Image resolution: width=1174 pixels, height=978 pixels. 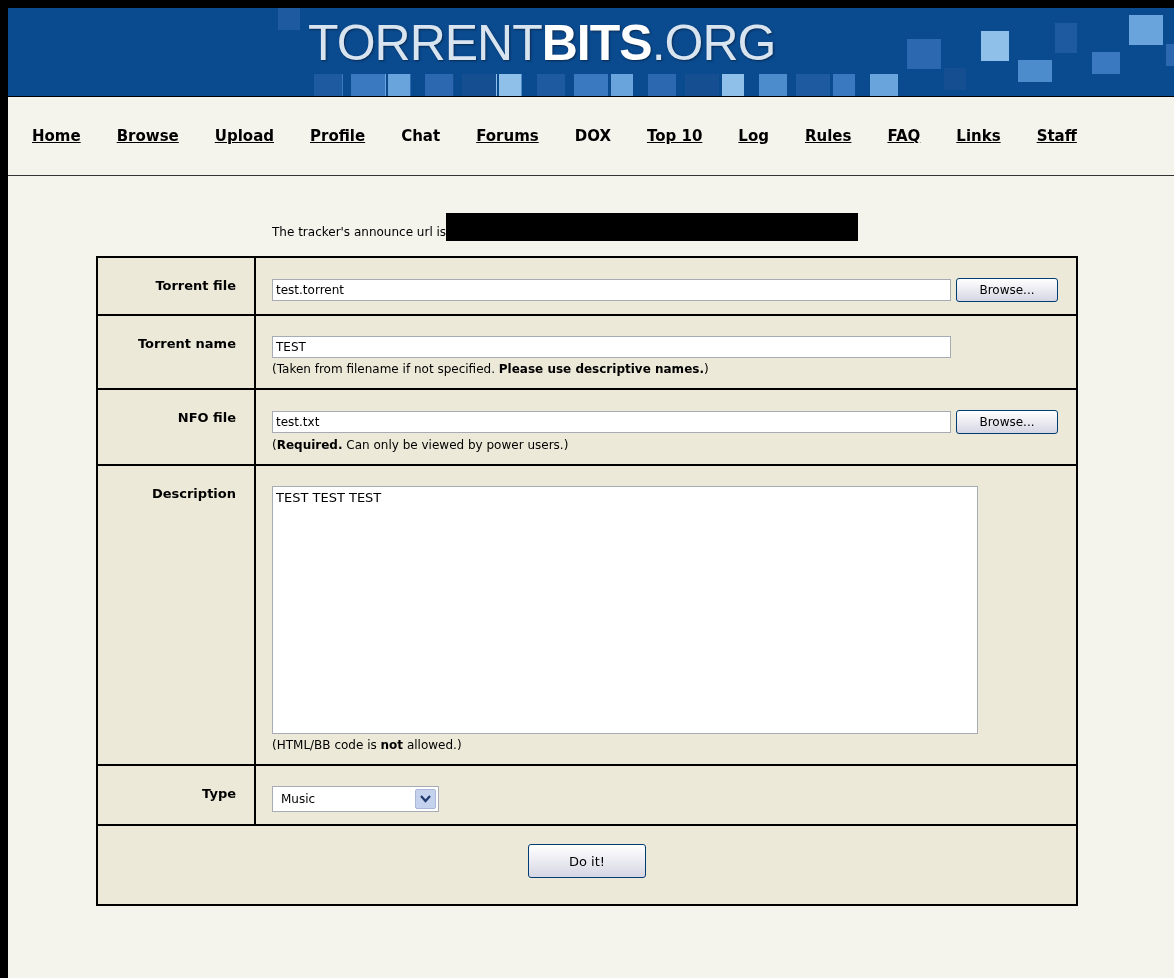 What do you see at coordinates (421, 445) in the screenshot?
I see `hint-text: (Required. Can only be viewed by power users.)` at bounding box center [421, 445].